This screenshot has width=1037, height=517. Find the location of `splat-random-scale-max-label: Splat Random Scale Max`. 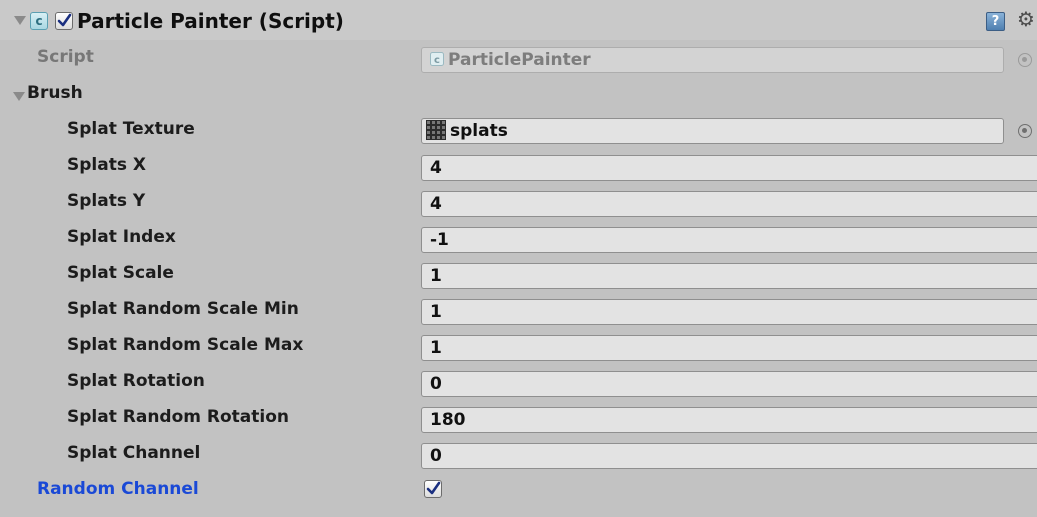

splat-random-scale-max-label: Splat Random Scale Max is located at coordinates (185, 345).